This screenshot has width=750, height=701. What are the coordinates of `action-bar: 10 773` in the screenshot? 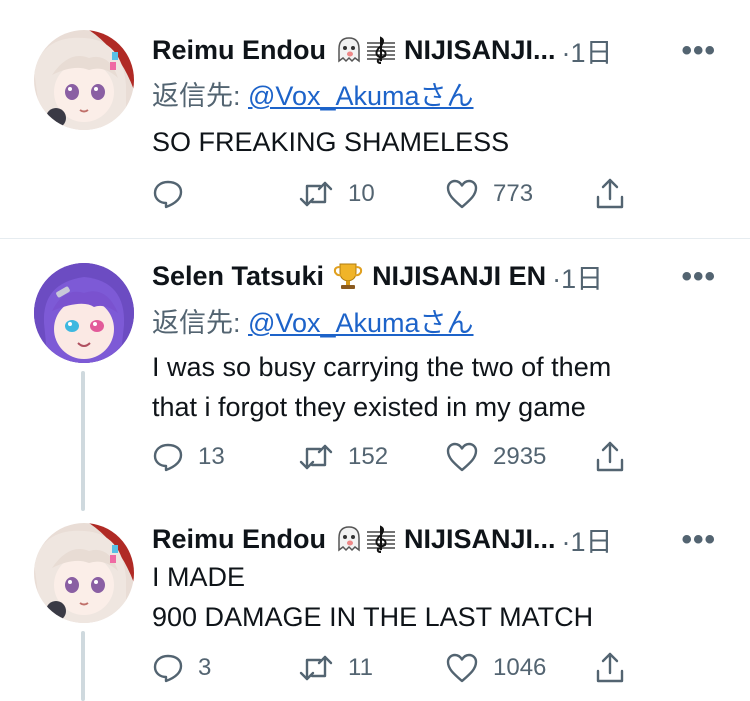 It's located at (375, 193).